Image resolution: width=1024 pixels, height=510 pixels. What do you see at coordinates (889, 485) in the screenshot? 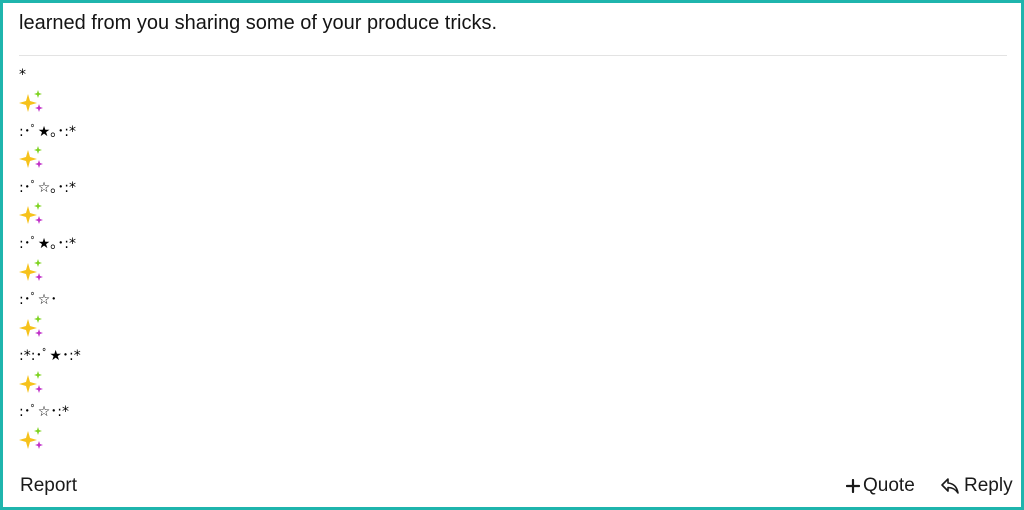
I see `quote-label: Quote` at bounding box center [889, 485].